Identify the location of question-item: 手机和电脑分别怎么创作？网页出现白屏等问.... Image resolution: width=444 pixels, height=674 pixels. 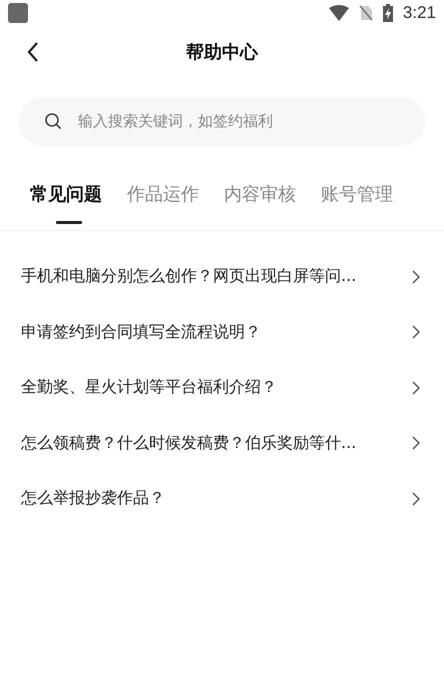
(222, 276).